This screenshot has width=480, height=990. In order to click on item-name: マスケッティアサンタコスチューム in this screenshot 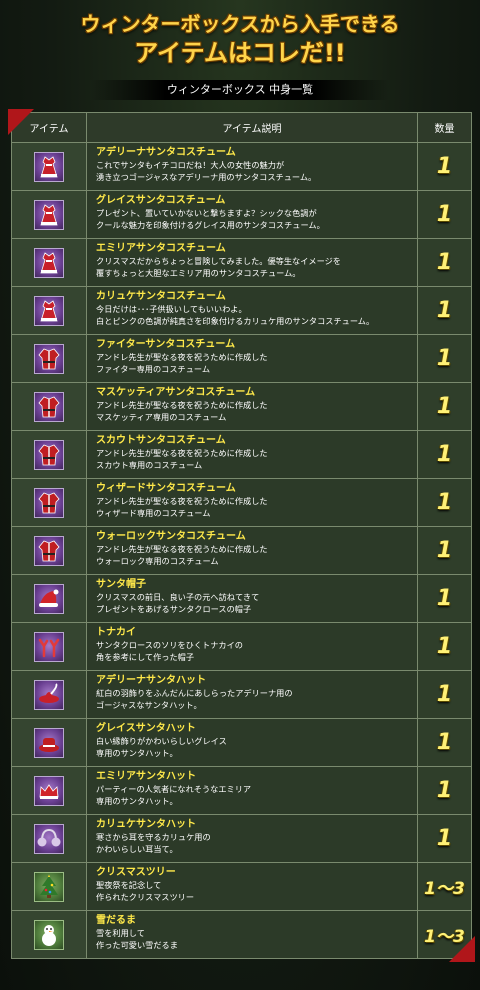, I will do `click(176, 392)`.